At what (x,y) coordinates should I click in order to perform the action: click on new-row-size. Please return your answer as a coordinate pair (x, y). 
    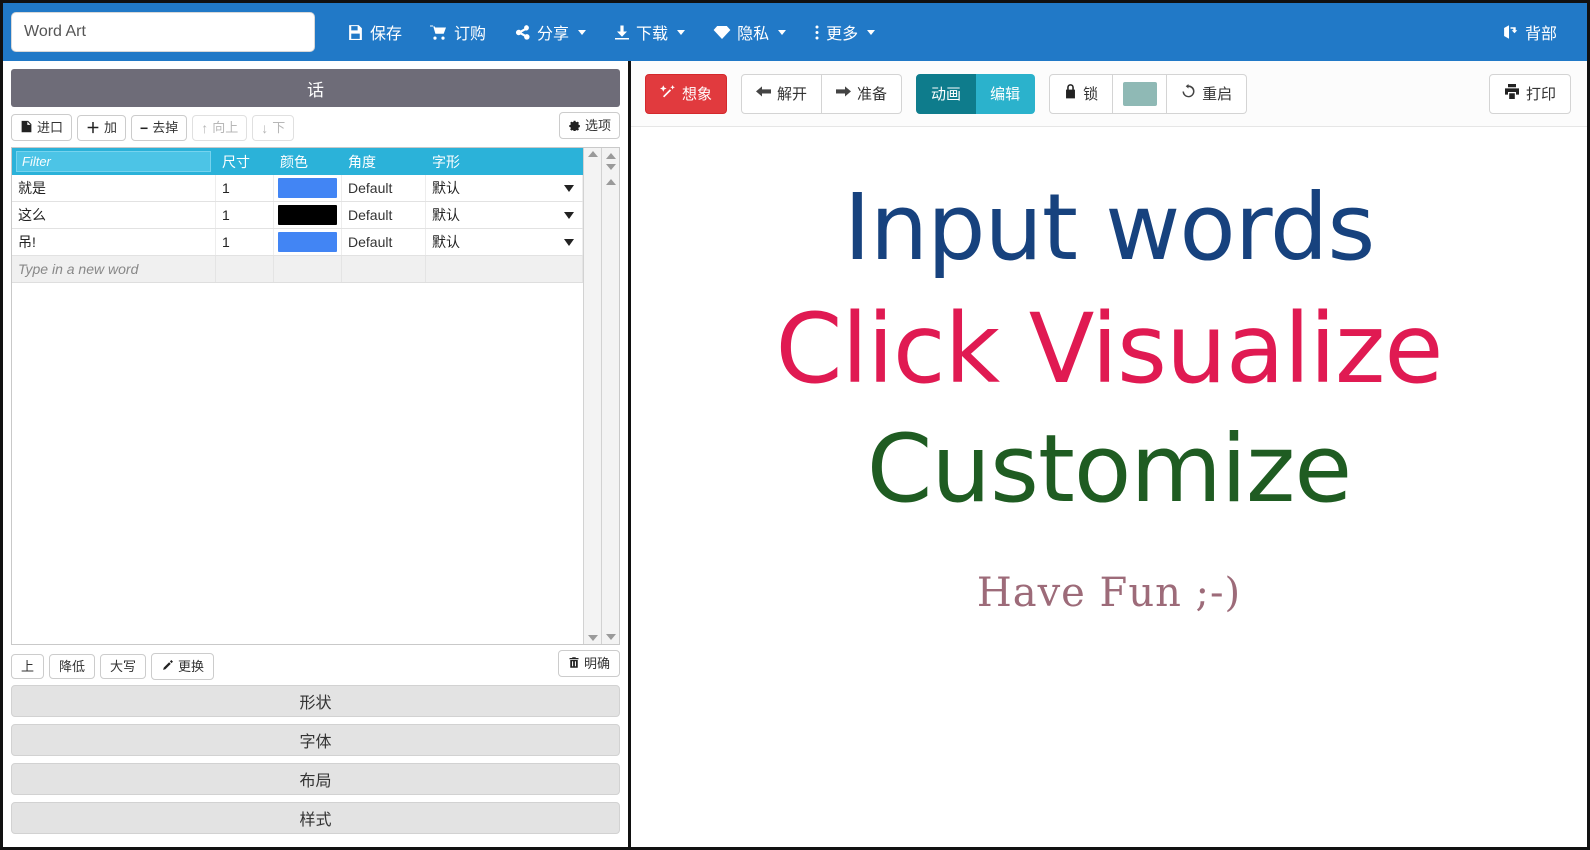
    Looking at the image, I should click on (245, 269).